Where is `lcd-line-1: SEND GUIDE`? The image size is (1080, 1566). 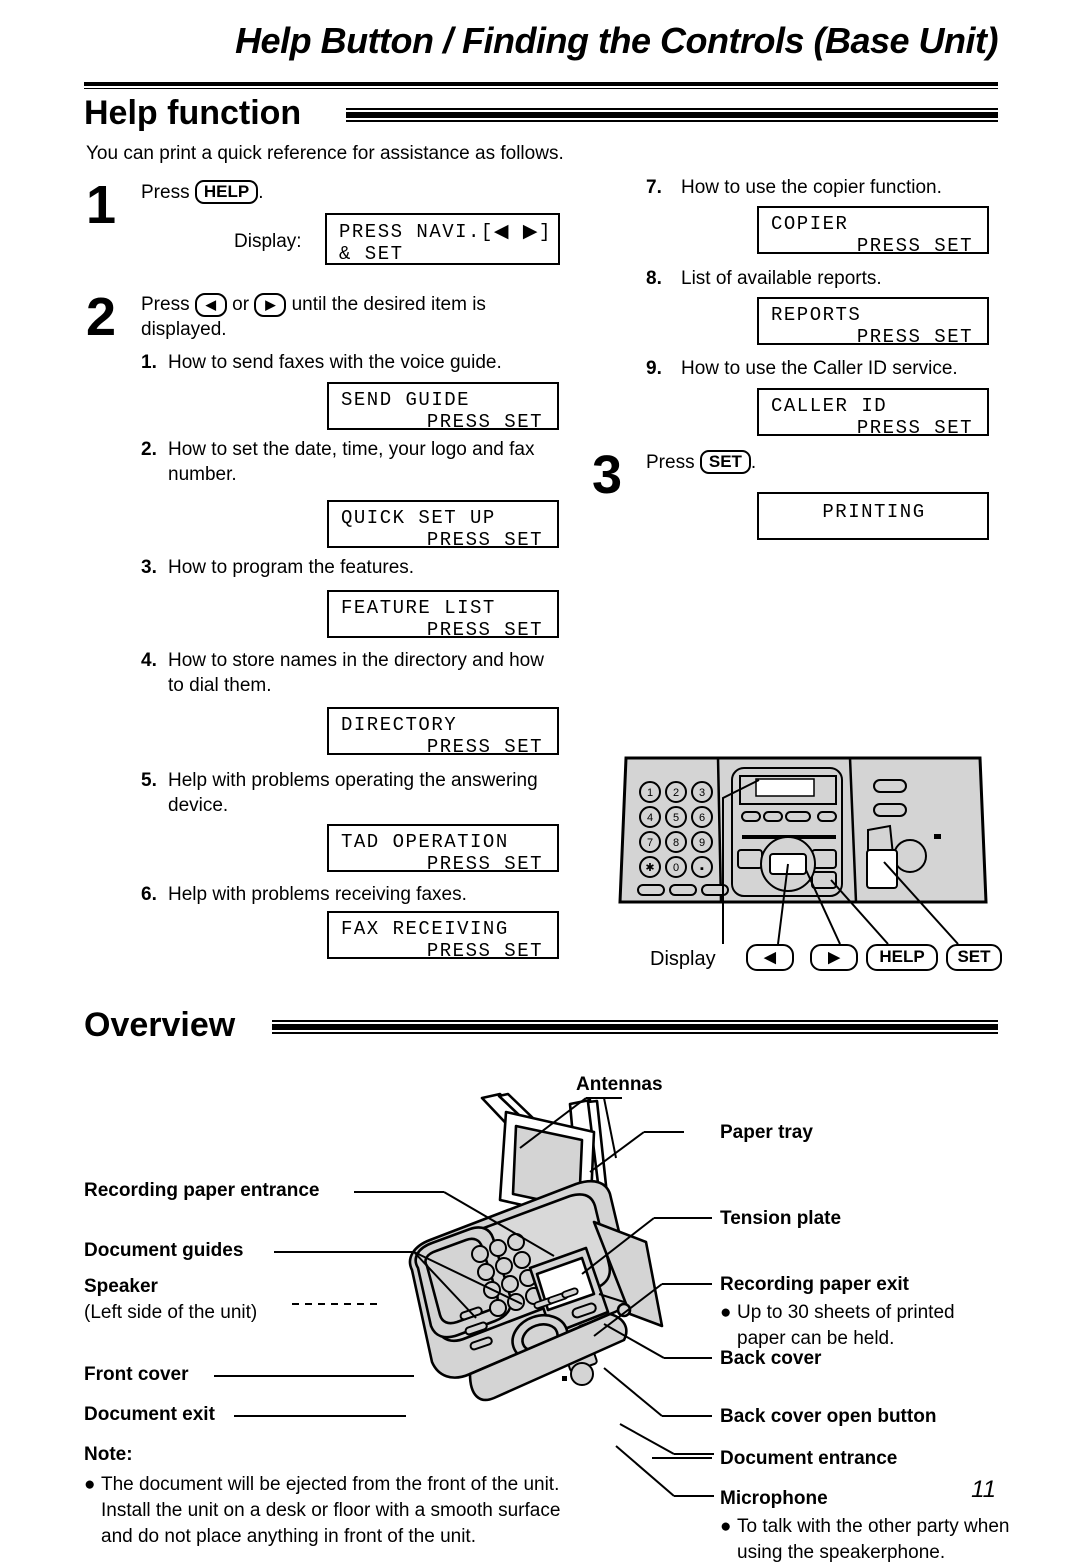
lcd-line-1: SEND GUIDE is located at coordinates (406, 400).